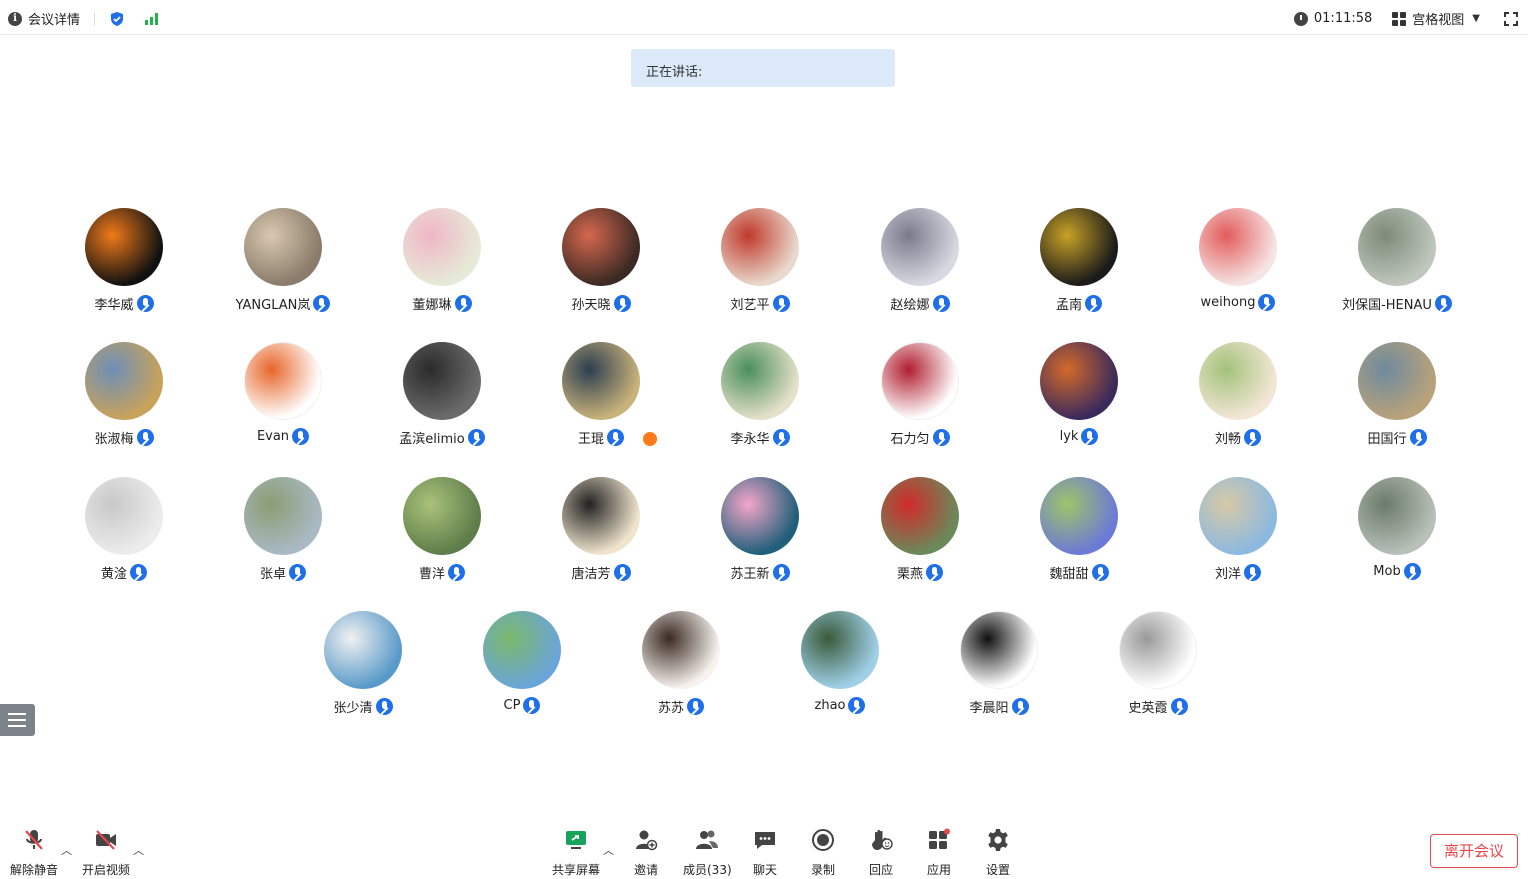 This screenshot has height=879, width=1528. Describe the element at coordinates (707, 853) in the screenshot. I see `members-button: 成员(33)` at that location.